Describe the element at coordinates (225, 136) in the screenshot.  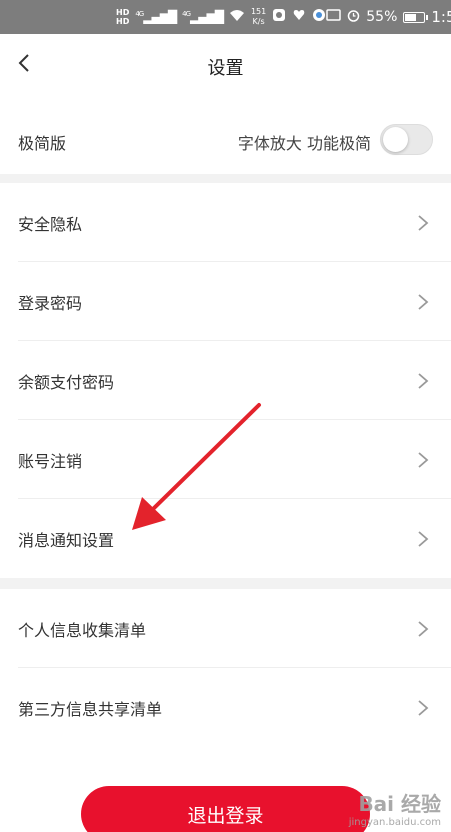
I see `simple-mode-row: 极简版 字体放大 功能极简` at that location.